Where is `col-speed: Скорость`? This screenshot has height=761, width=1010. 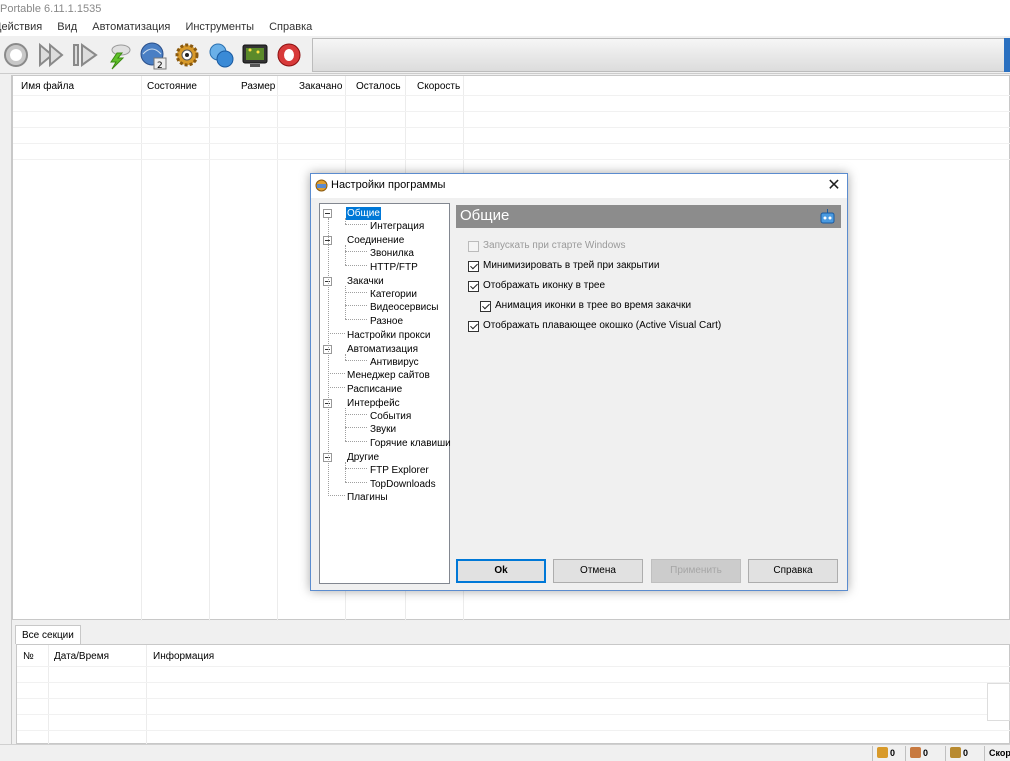
col-speed: Скорость is located at coordinates (438, 86).